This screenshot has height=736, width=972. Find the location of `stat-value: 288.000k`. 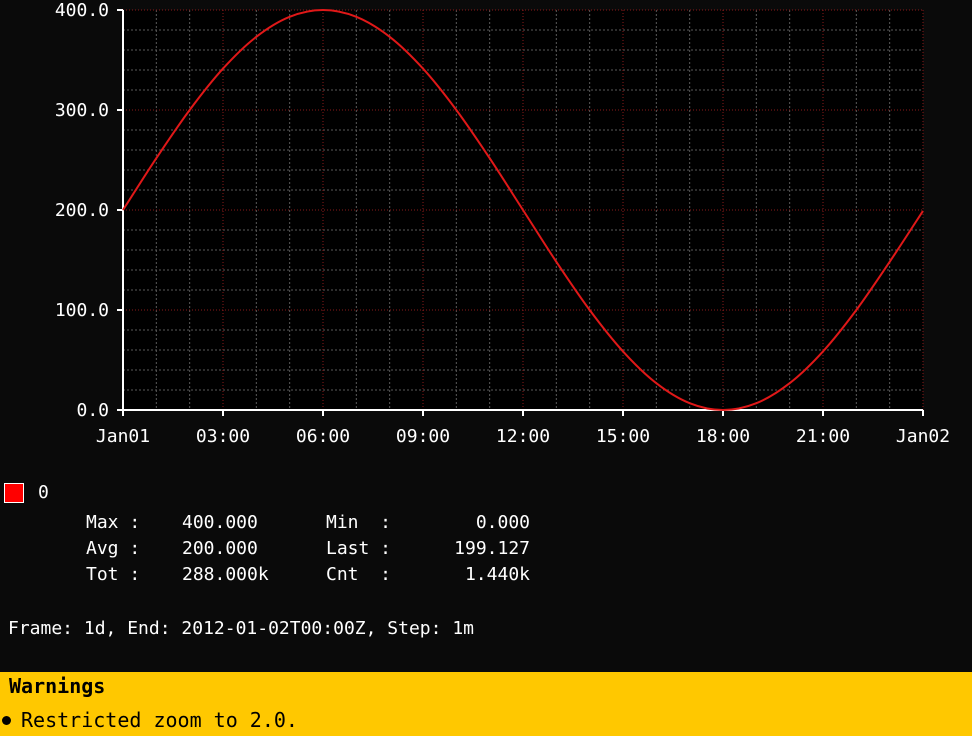

stat-value: 288.000k is located at coordinates (225, 574).